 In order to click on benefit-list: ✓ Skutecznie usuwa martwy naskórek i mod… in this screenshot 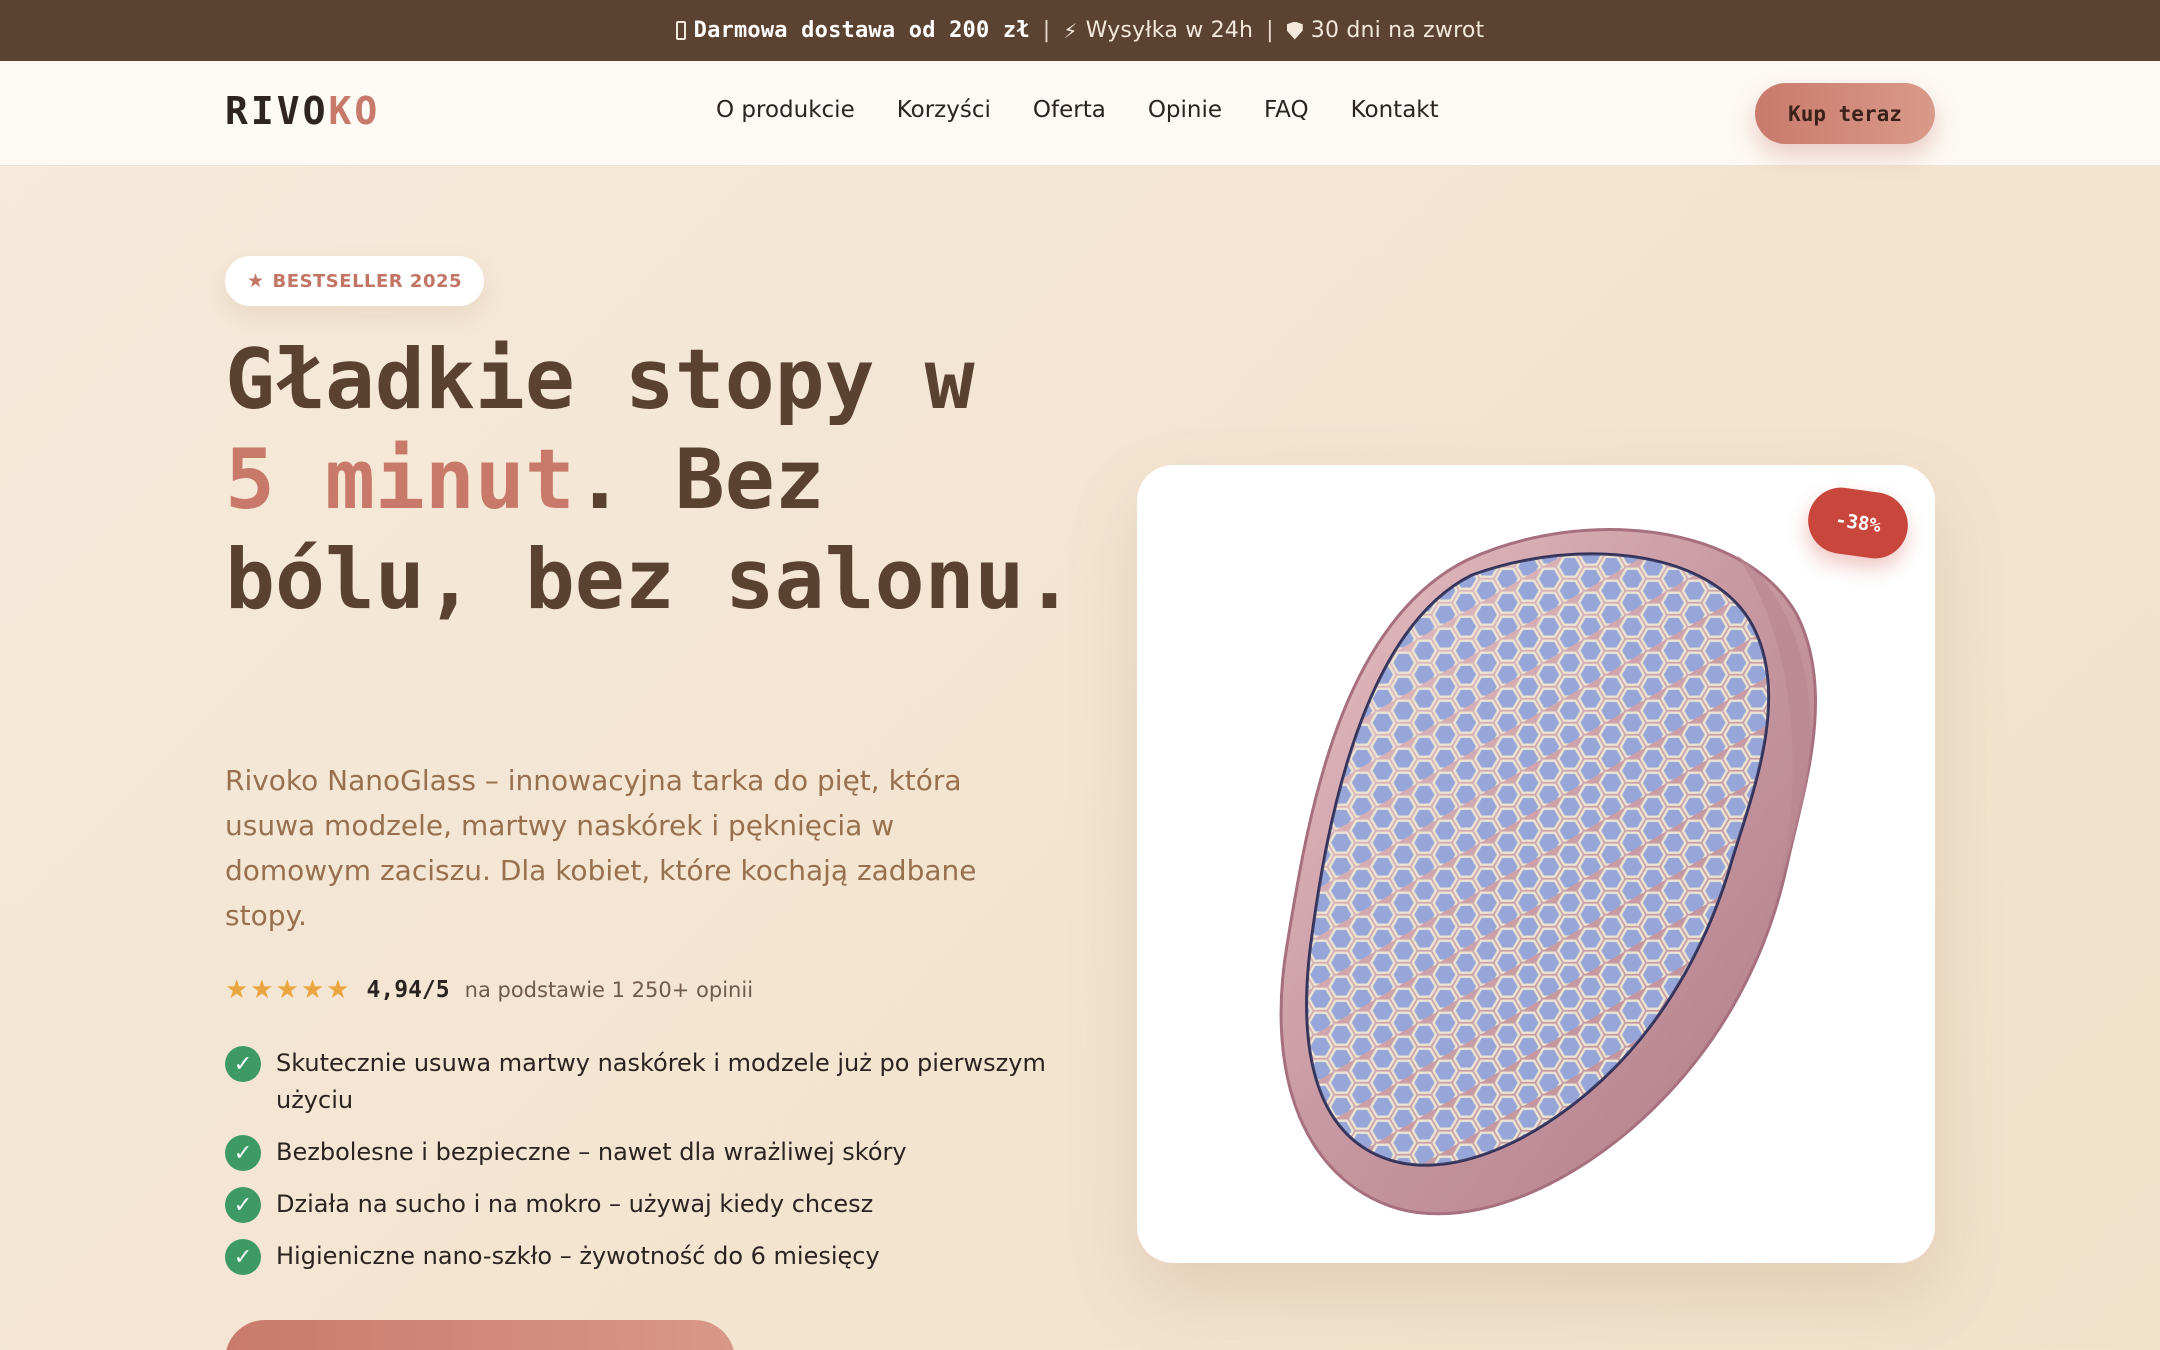, I will do `click(650, 1167)`.